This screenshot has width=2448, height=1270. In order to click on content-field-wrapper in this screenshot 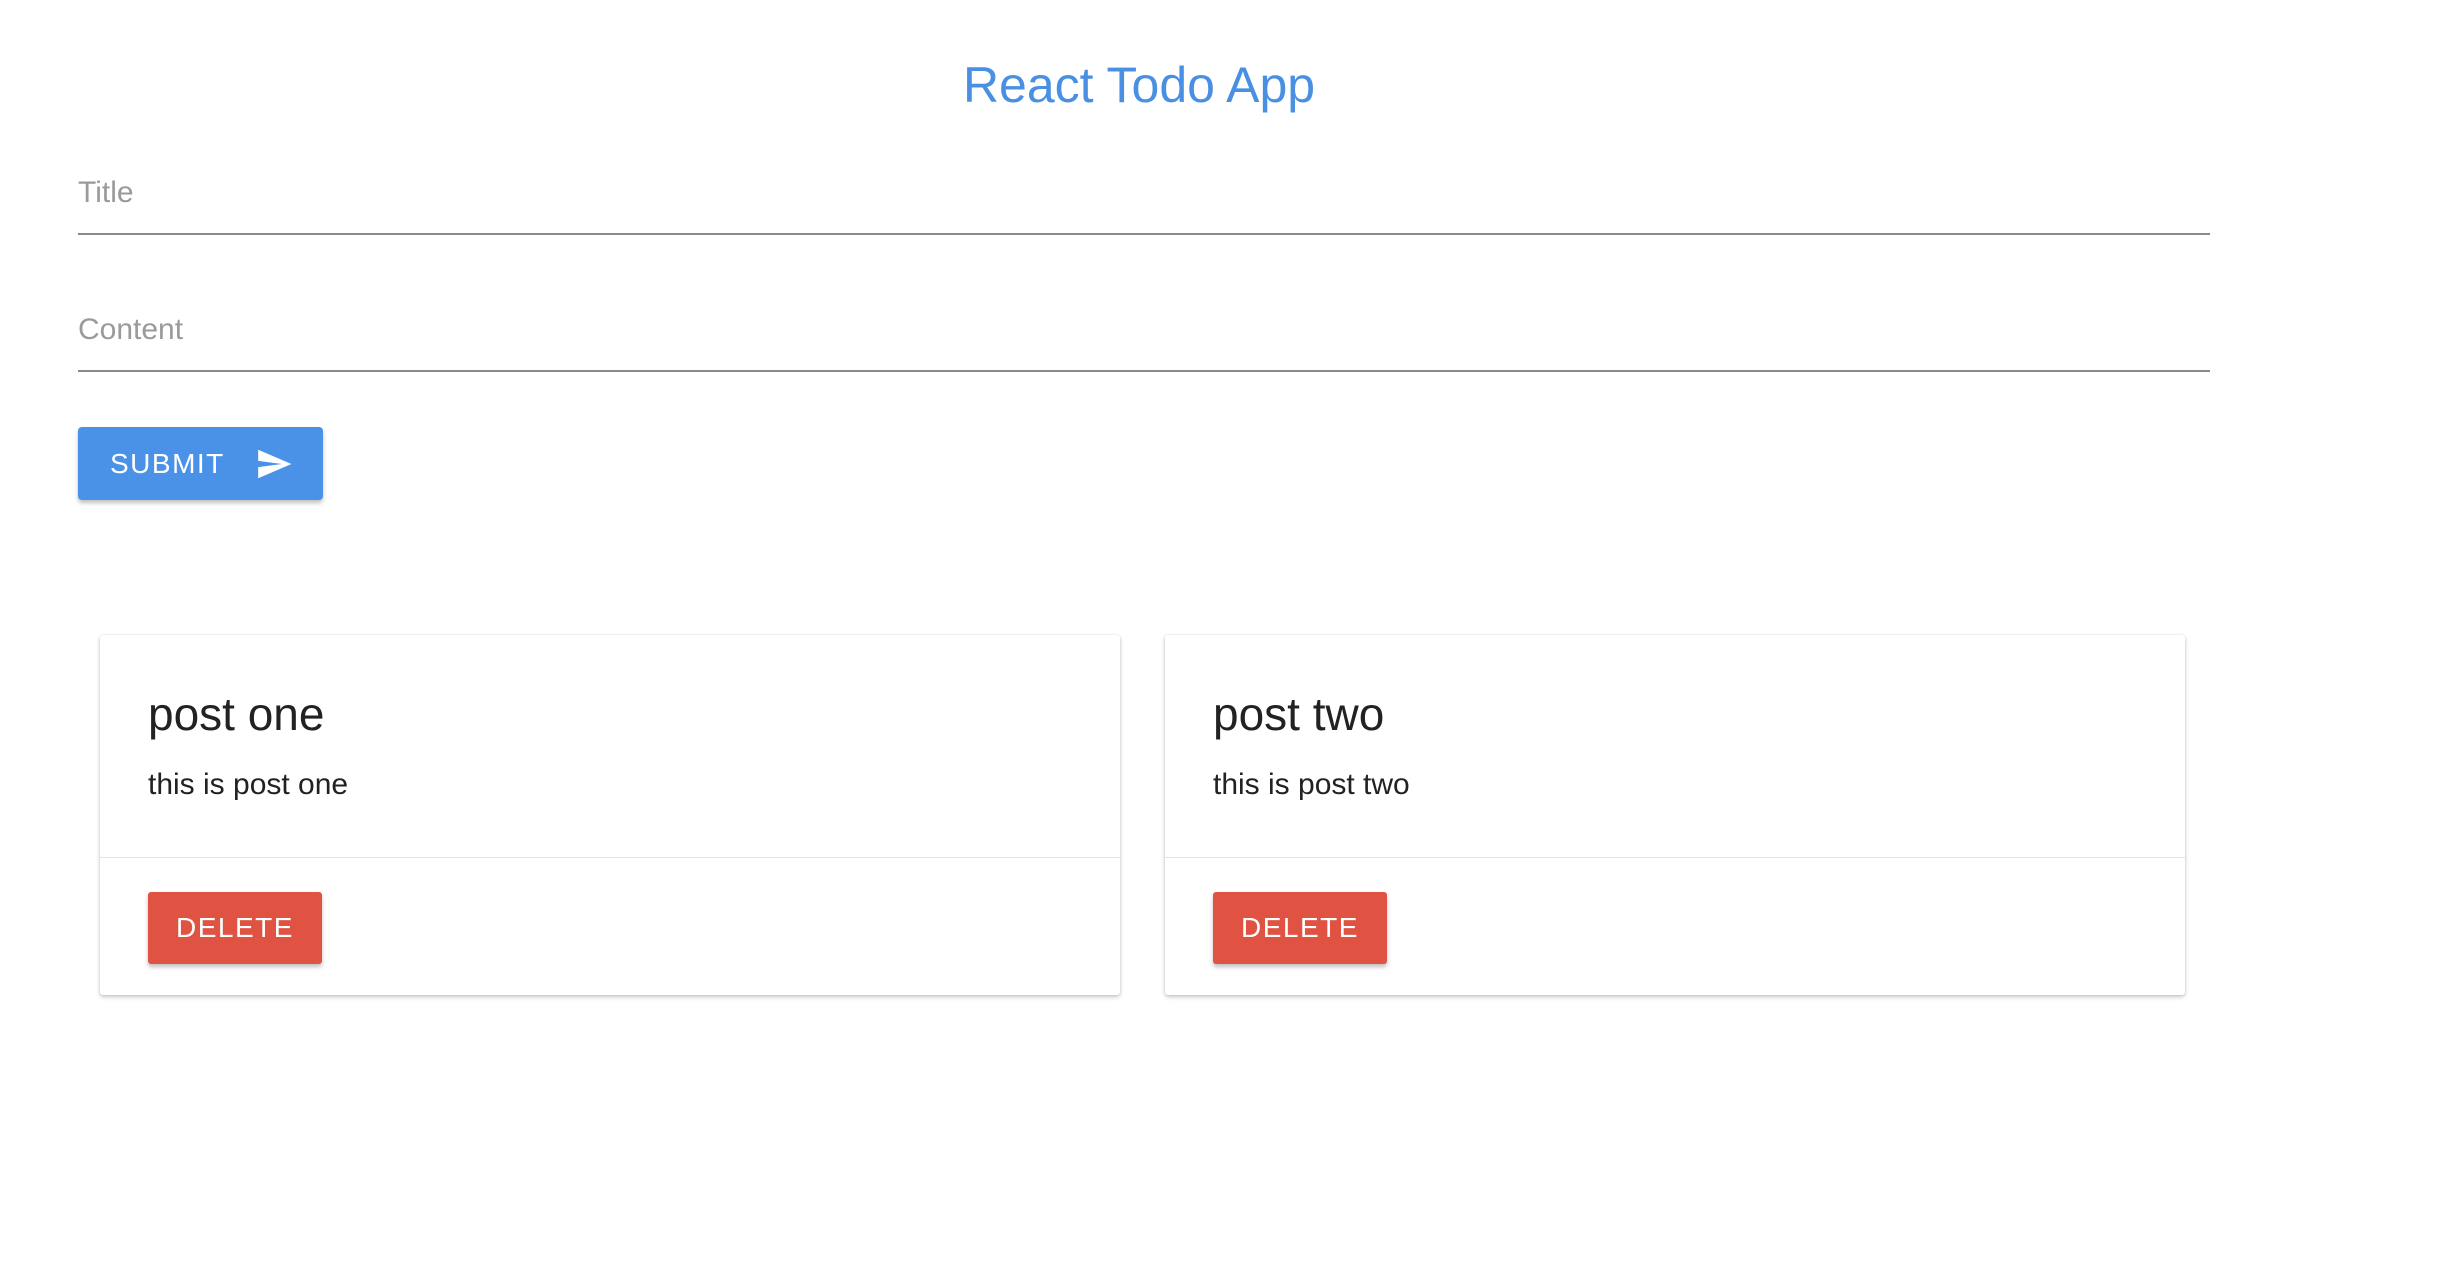, I will do `click(1144, 331)`.